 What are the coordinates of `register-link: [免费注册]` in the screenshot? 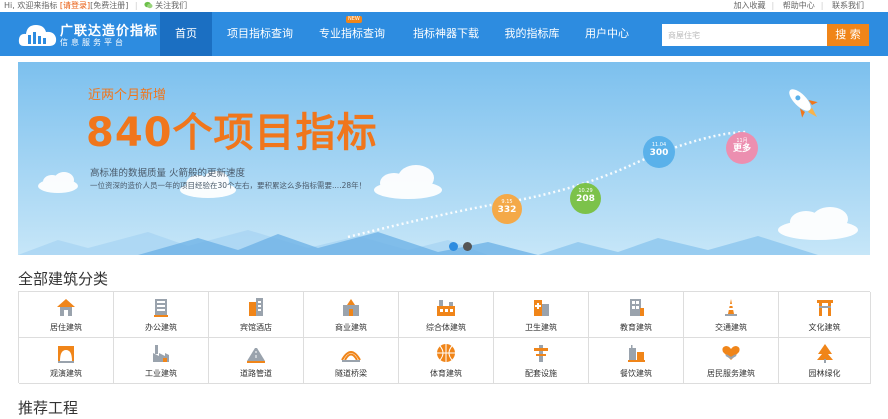 It's located at (109, 5).